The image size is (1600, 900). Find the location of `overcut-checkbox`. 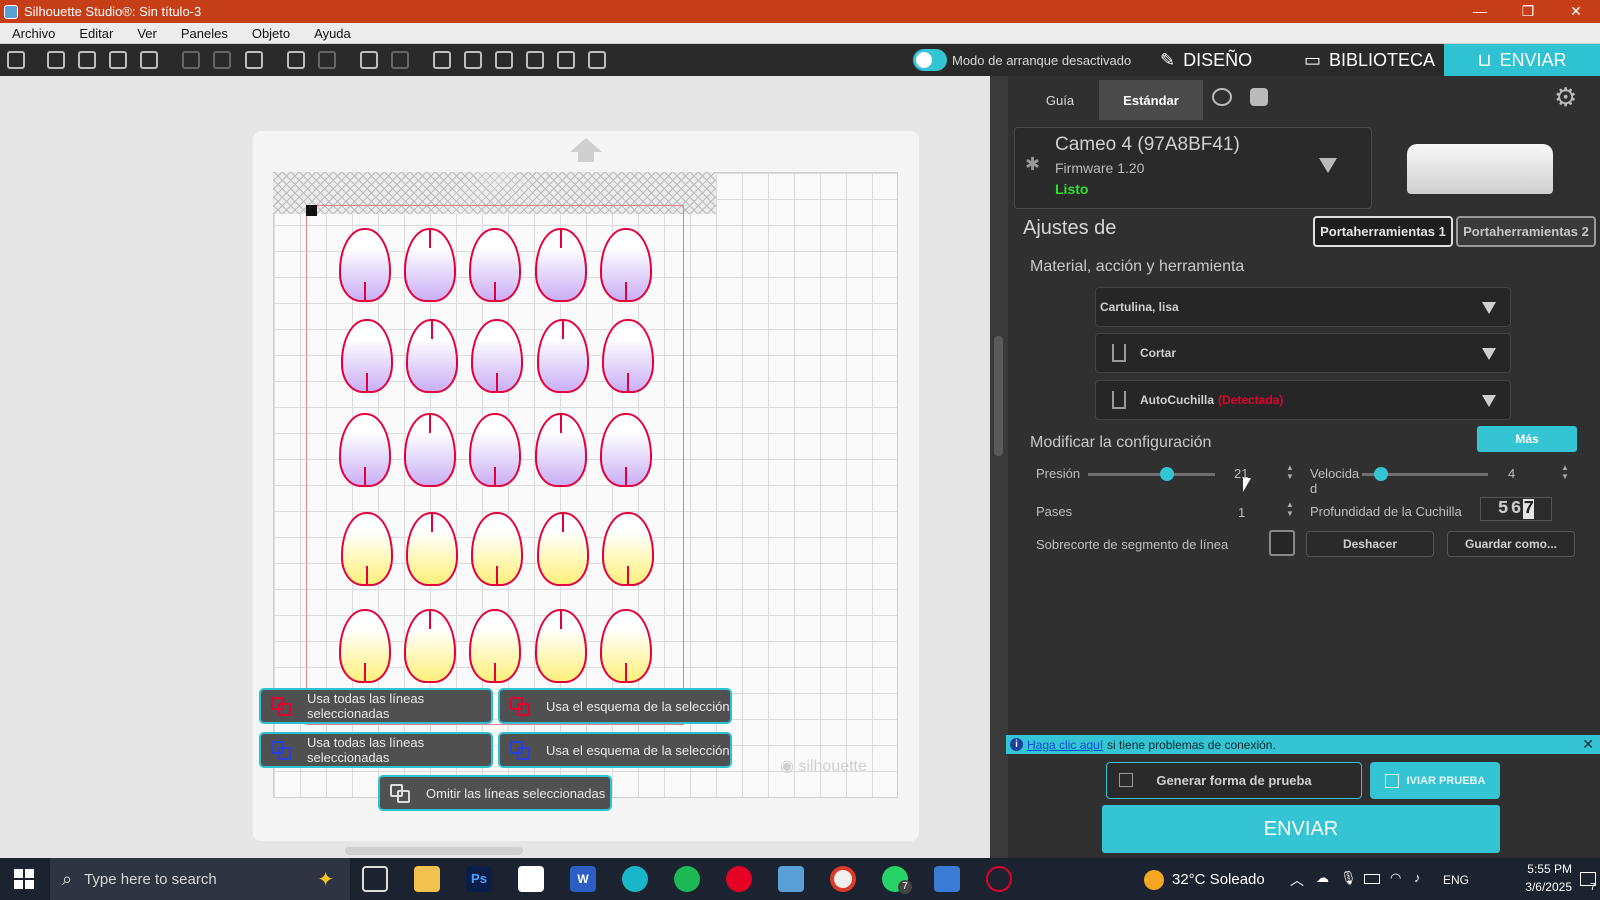

overcut-checkbox is located at coordinates (1282, 543).